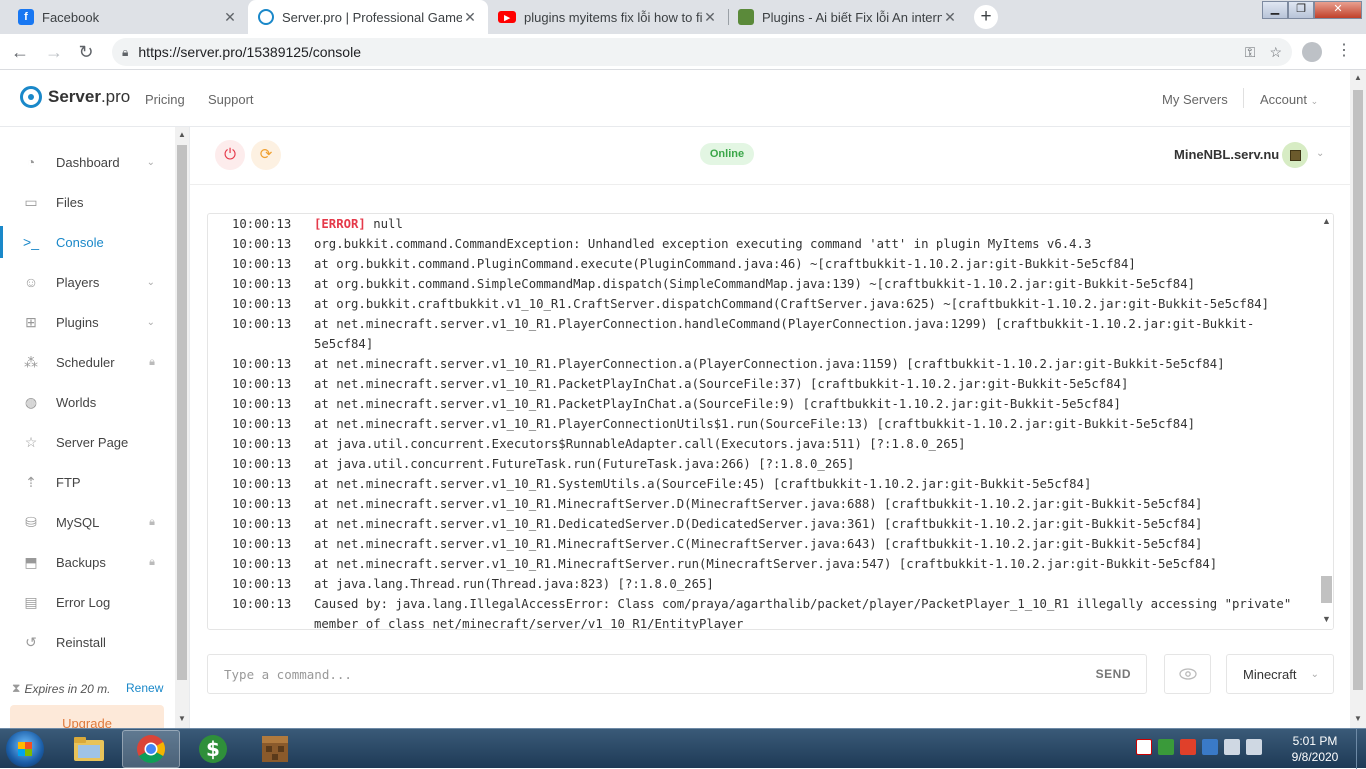 The width and height of the screenshot is (1366, 769). I want to click on sidebar-item-plugins: ⊞ Plugins ⌄, so click(87, 322).